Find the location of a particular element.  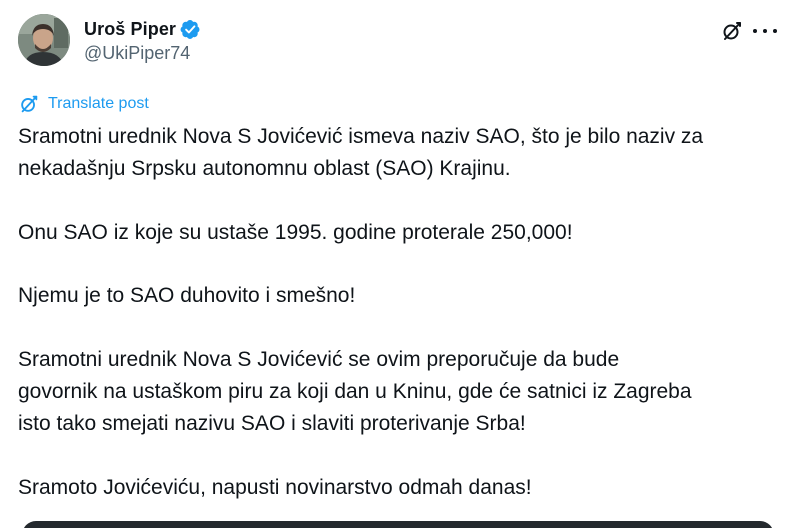

user-handle: @UkiPiper74 is located at coordinates (142, 53).